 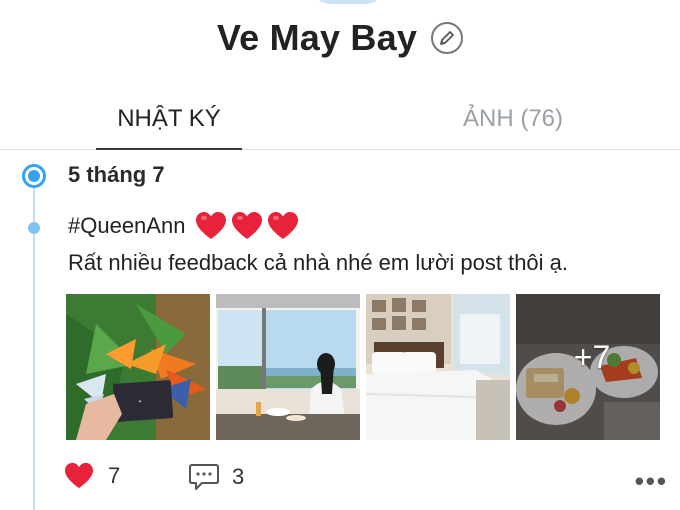 What do you see at coordinates (34, 176) in the screenshot?
I see `timeline-date-marker` at bounding box center [34, 176].